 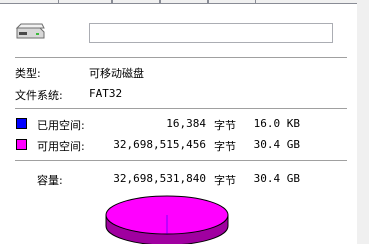 I want to click on filesystem-value: FAT32, so click(x=106, y=93).